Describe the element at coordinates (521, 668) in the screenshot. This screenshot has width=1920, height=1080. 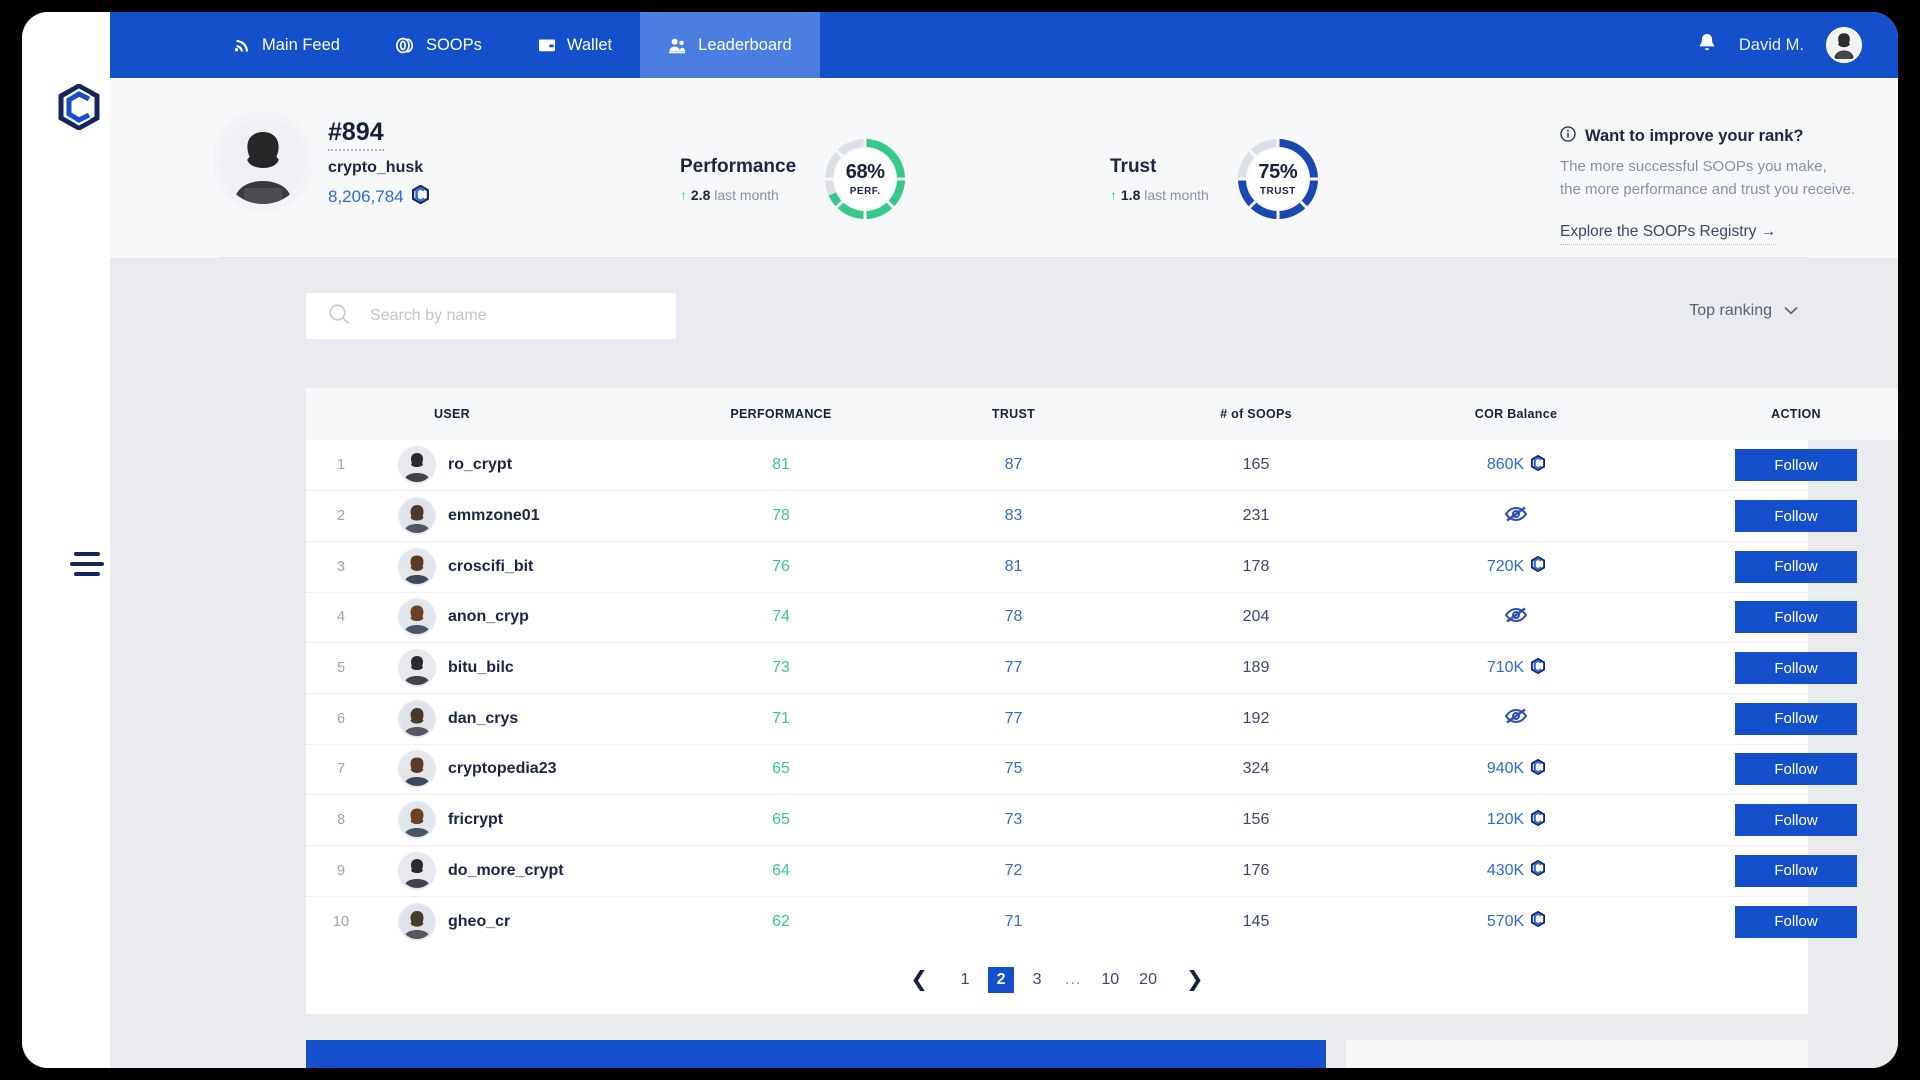
I see `row-user: bitu_bilc` at that location.